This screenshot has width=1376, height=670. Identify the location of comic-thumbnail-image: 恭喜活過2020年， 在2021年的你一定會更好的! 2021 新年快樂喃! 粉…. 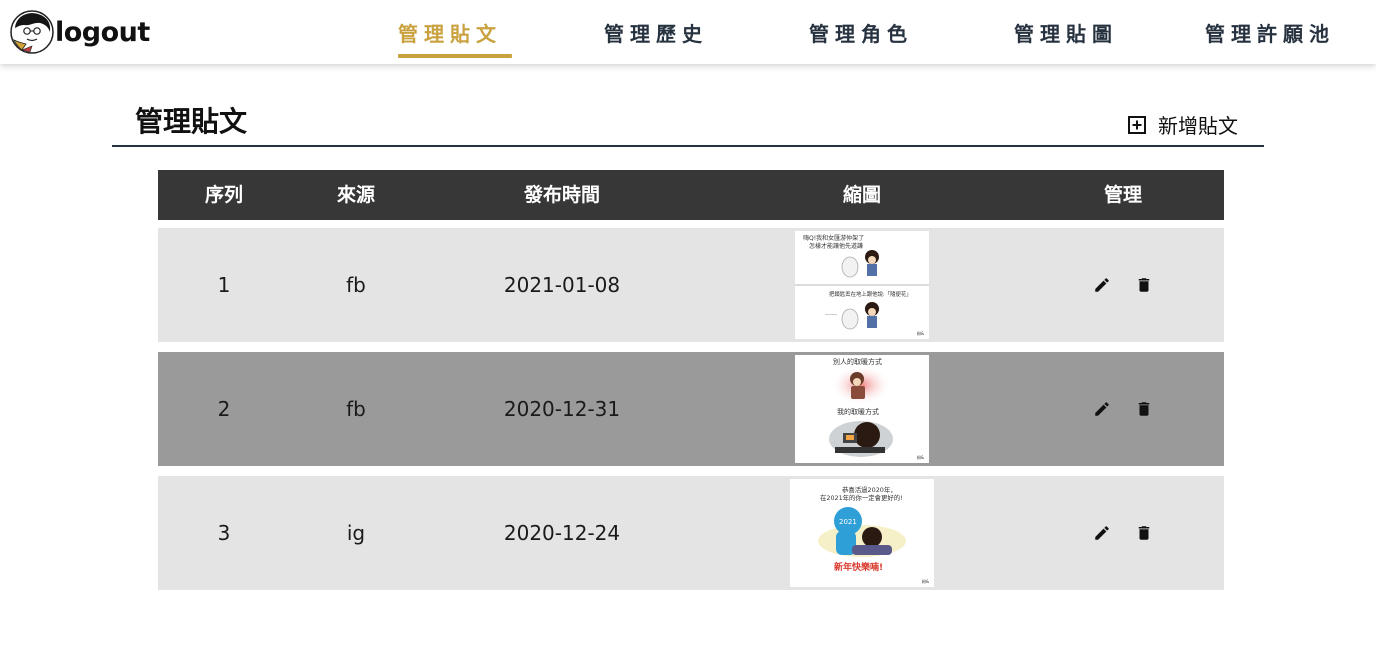
(873, 534).